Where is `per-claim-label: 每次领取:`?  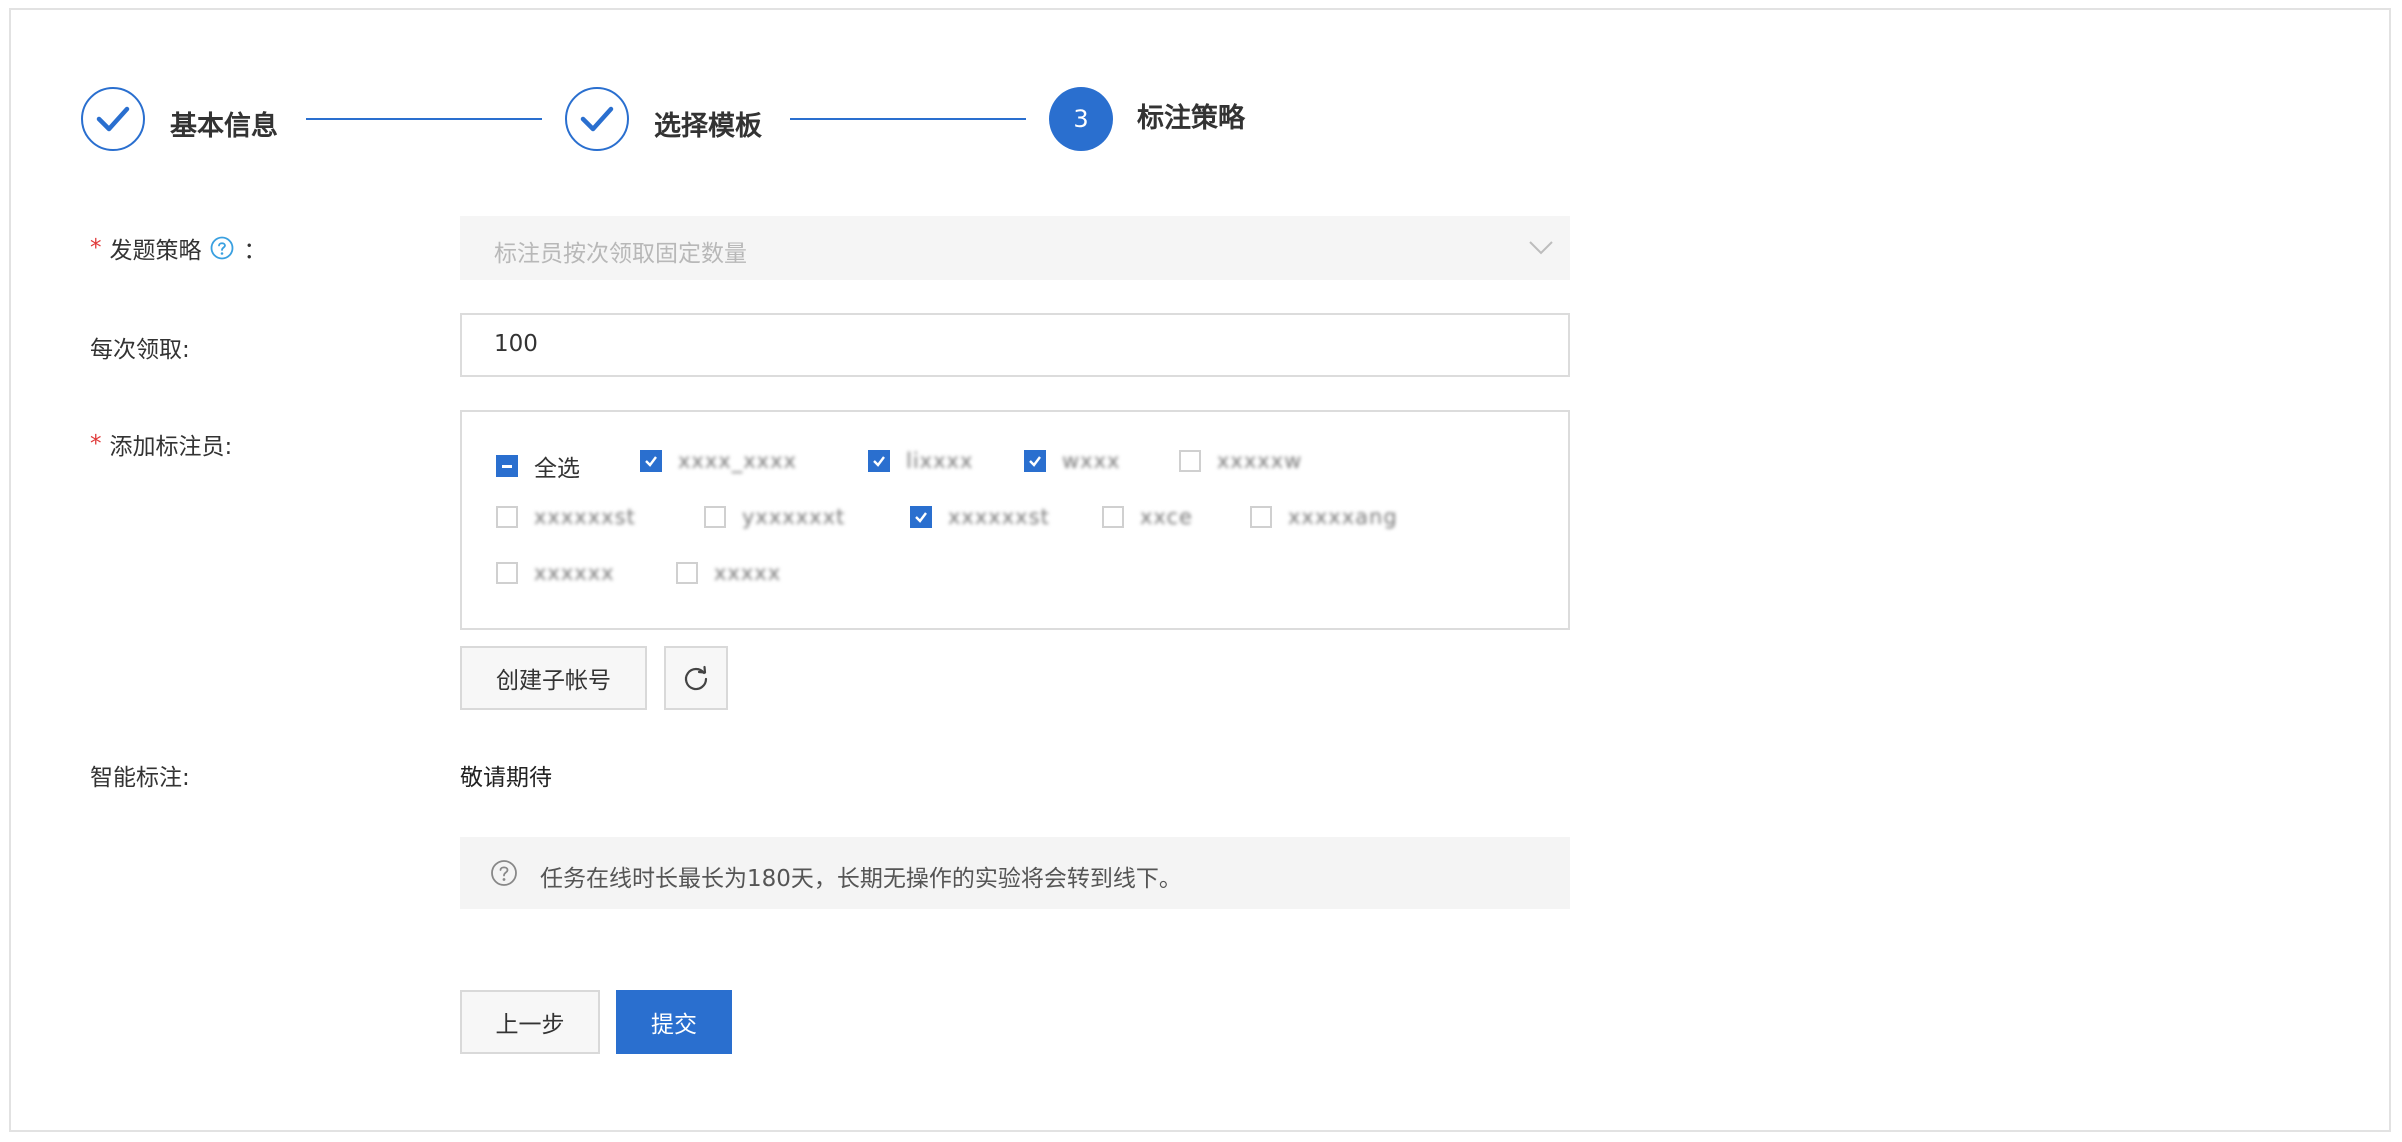 per-claim-label: 每次领取: is located at coordinates (140, 350).